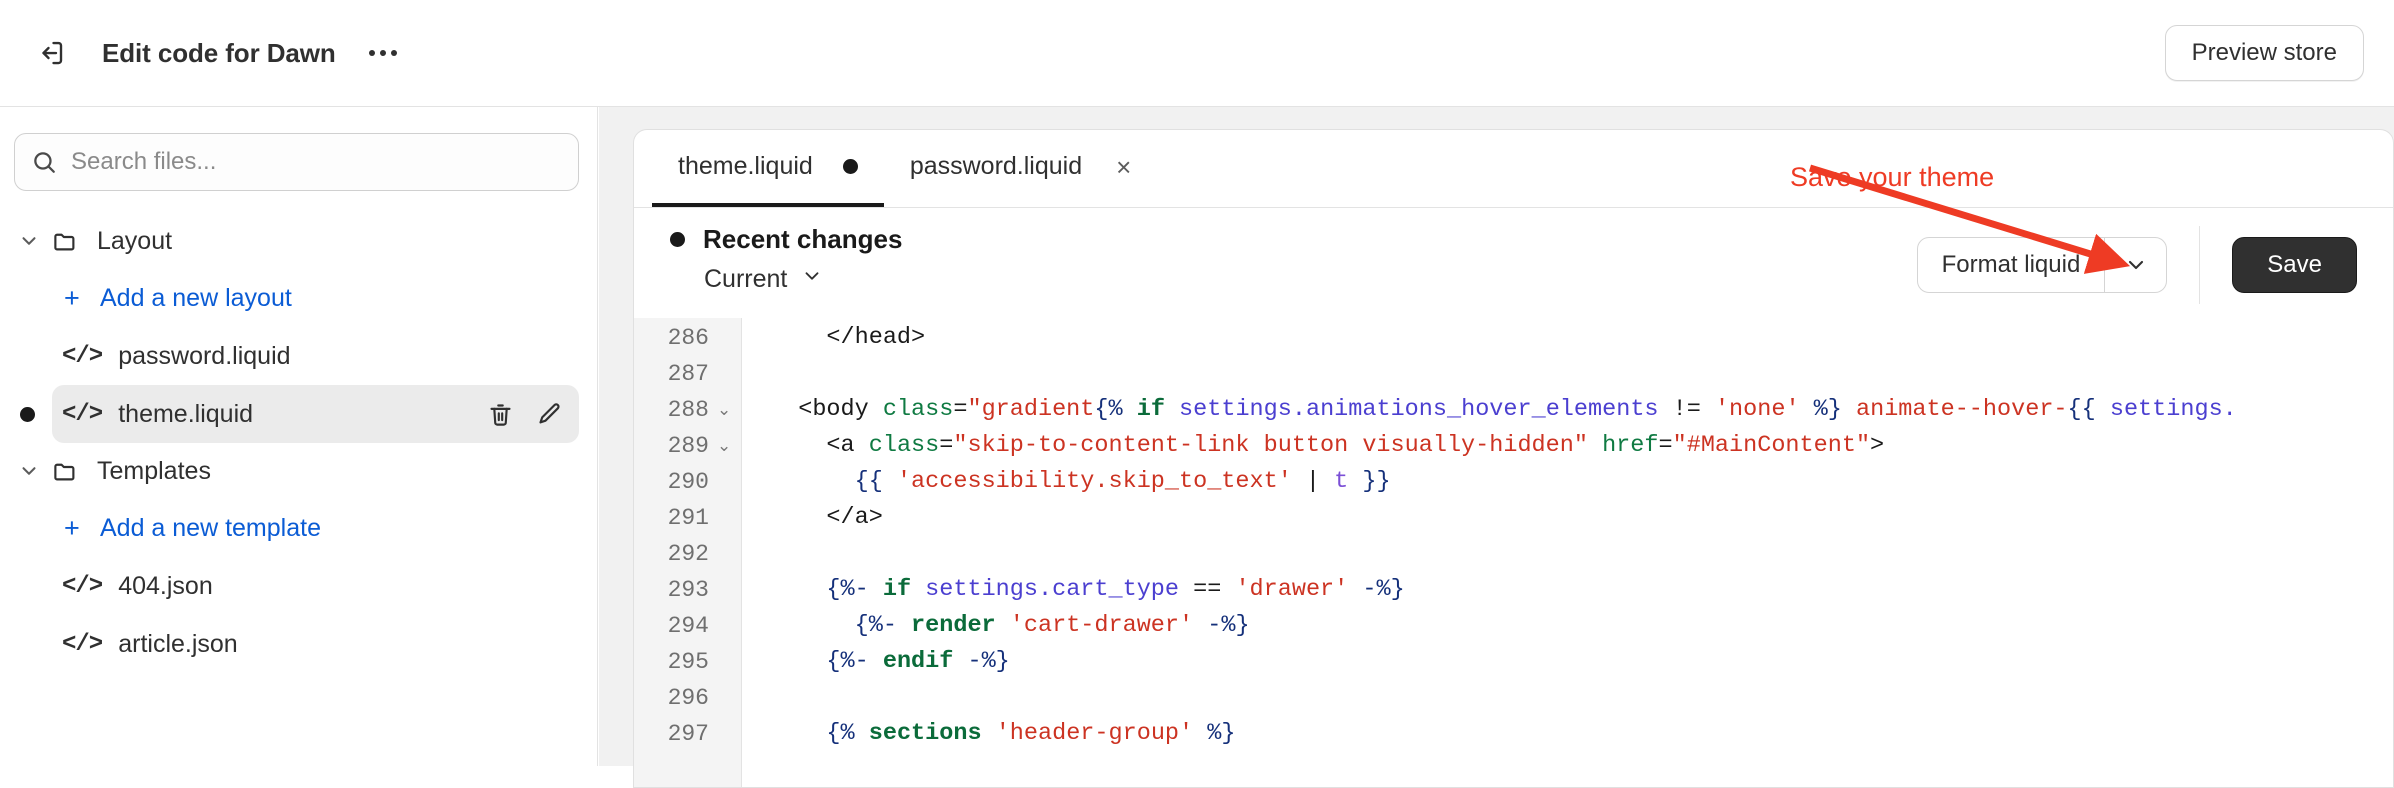 The width and height of the screenshot is (2394, 788). What do you see at coordinates (897, 589) in the screenshot?
I see `code-token: if` at bounding box center [897, 589].